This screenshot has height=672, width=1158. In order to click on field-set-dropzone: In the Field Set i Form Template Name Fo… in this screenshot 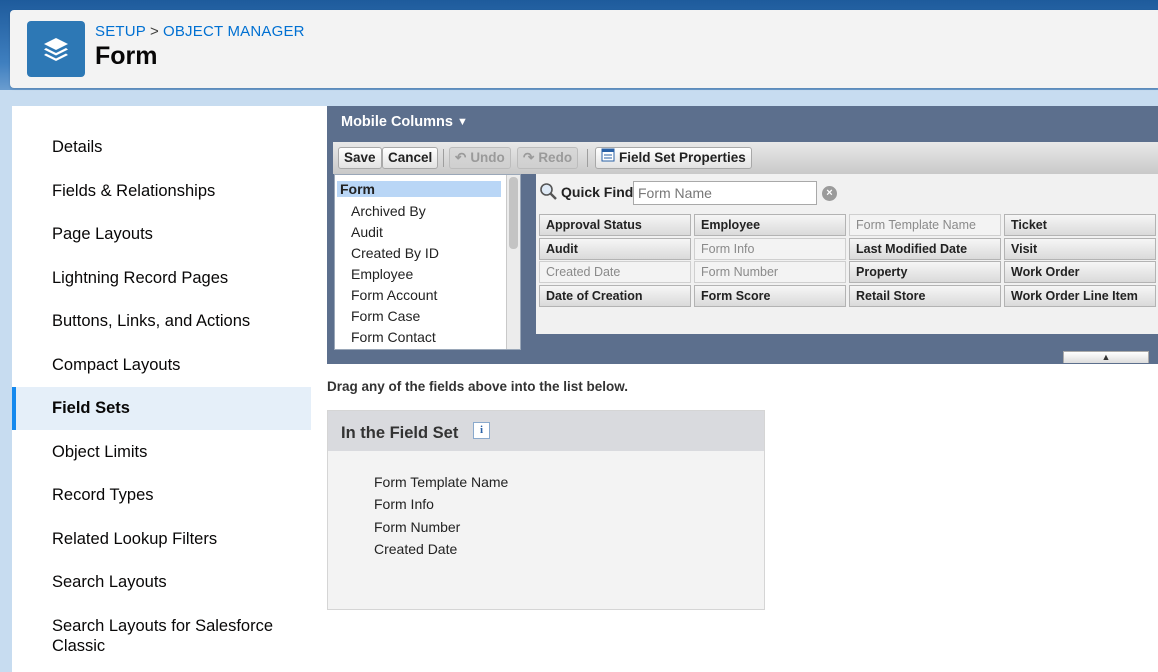, I will do `click(546, 510)`.